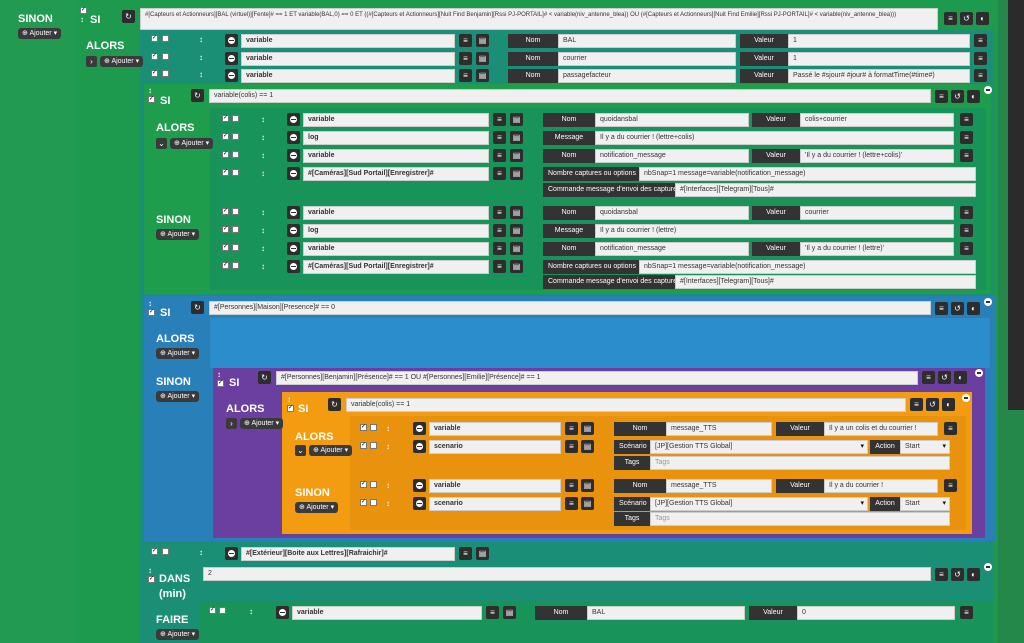 This screenshot has height=643, width=1024. I want to click on capture-command-field: #[Interfaces][Telegram][Tous]#, so click(825, 190).